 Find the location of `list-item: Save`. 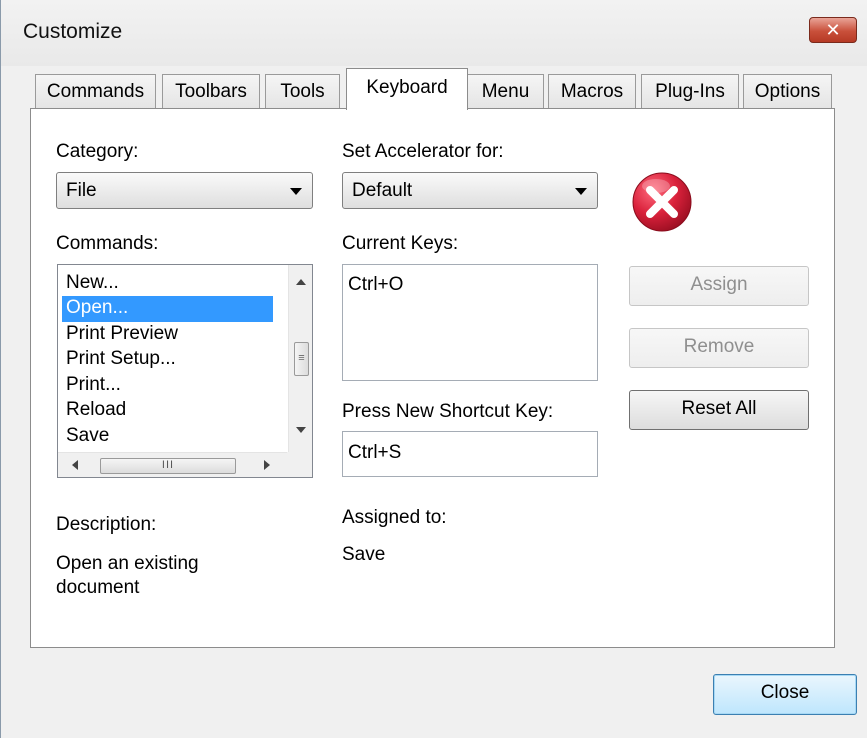

list-item: Save is located at coordinates (87, 437).